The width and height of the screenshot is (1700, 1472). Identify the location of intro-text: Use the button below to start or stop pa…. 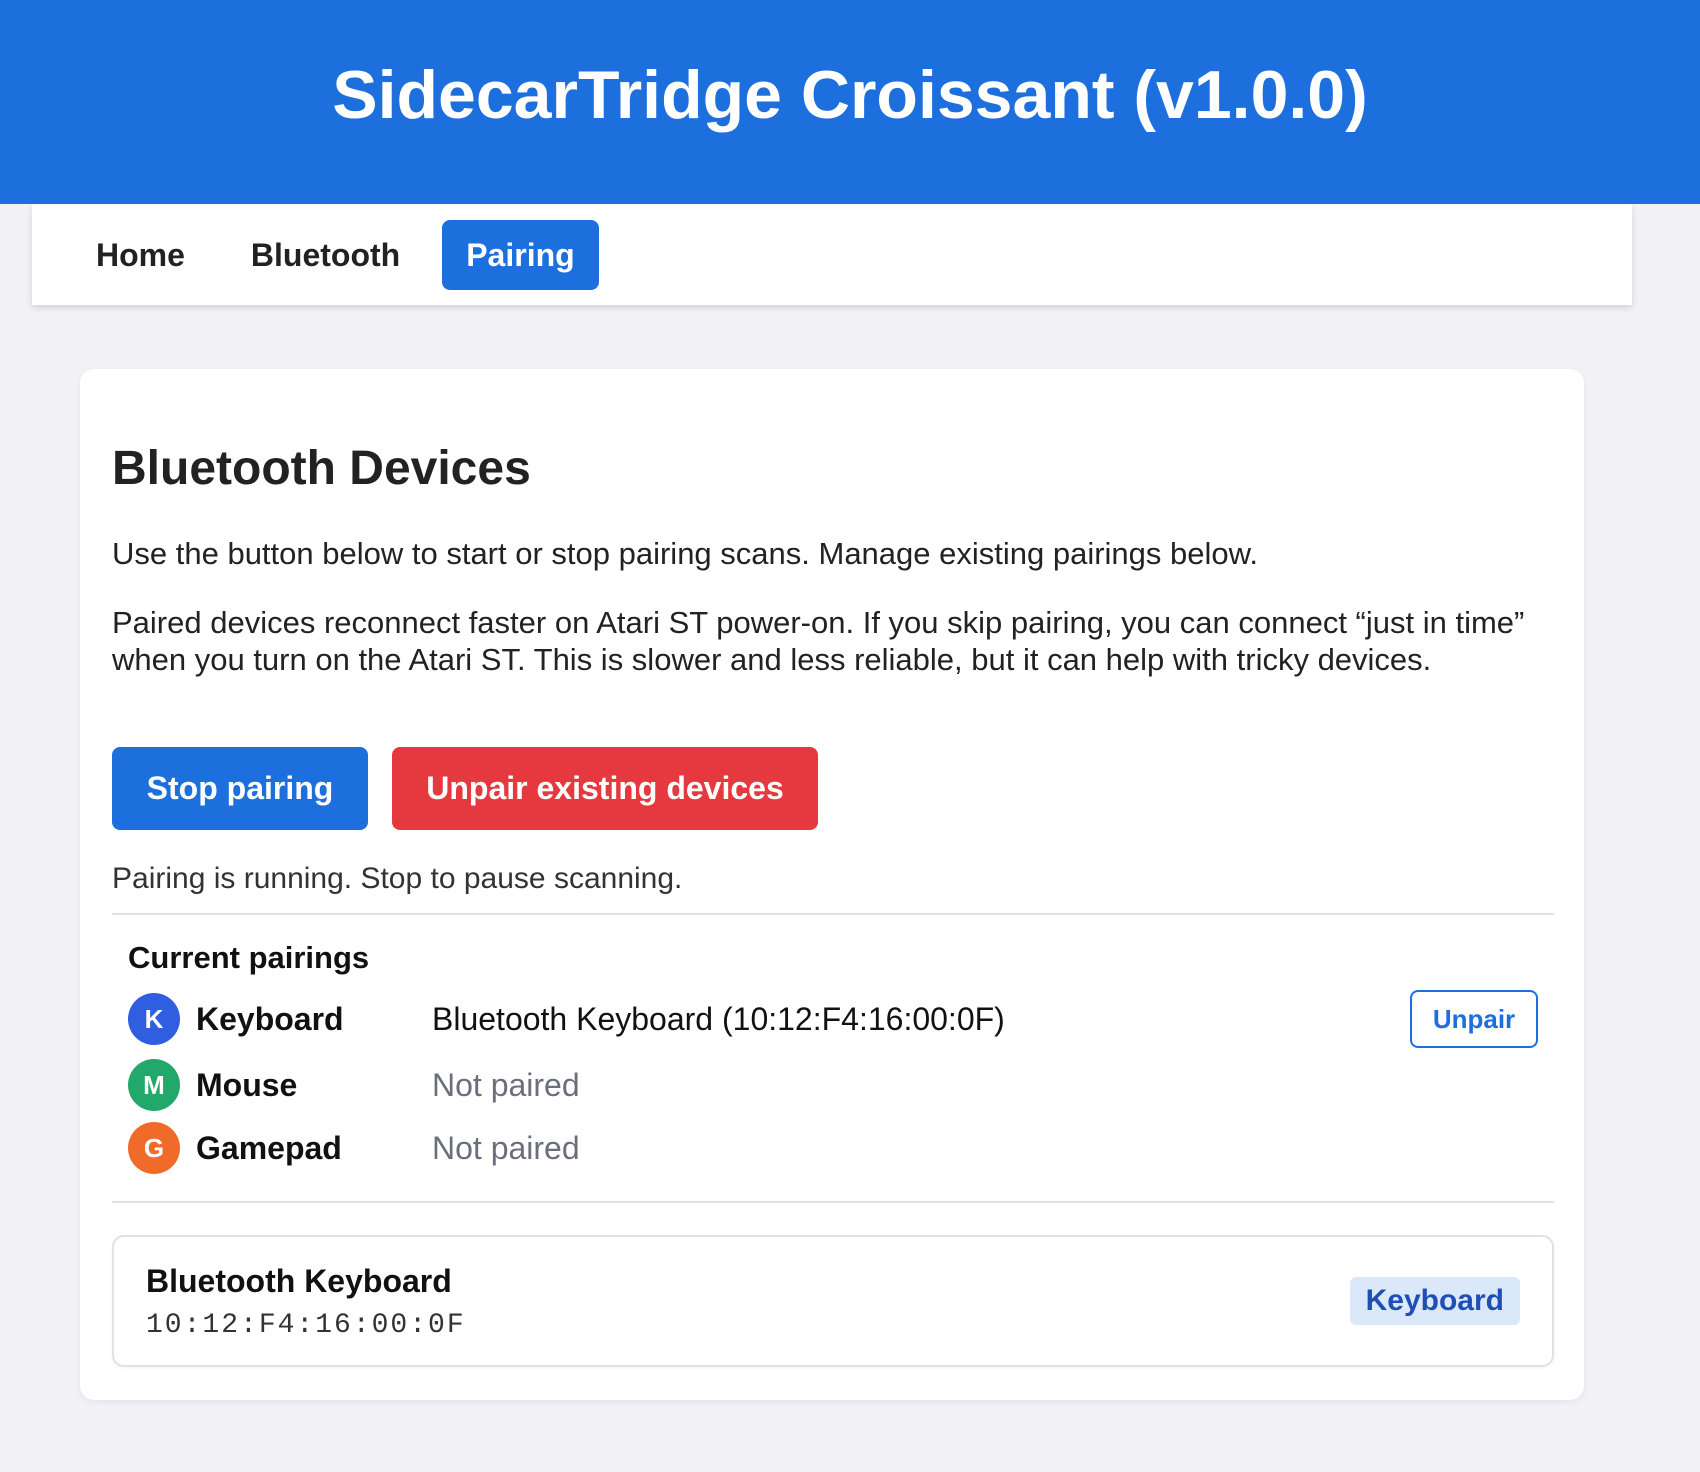
(685, 553).